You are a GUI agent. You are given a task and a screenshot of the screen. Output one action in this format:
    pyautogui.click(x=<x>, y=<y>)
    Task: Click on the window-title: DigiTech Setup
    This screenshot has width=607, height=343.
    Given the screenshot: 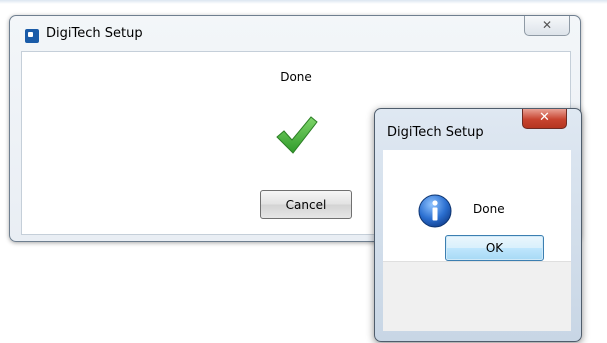 What is the action you would take?
    pyautogui.click(x=94, y=33)
    